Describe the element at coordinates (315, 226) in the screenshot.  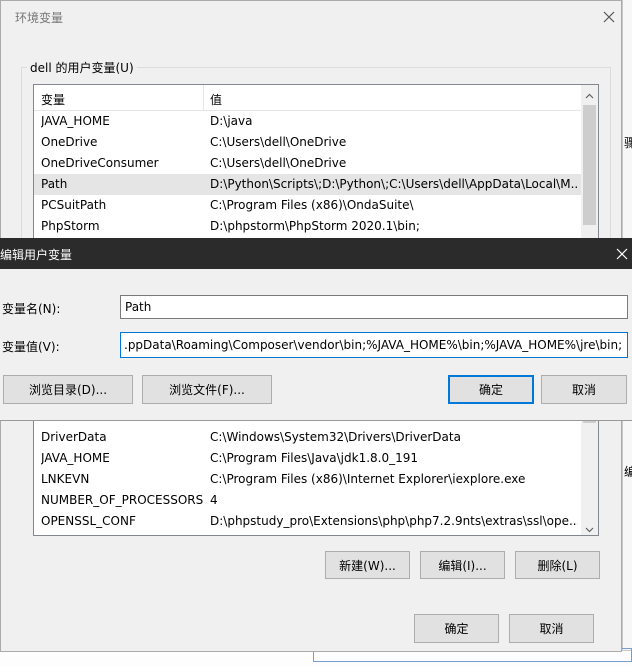
I see `variable-value-cell: D:\phpstorm\PhpStorm 2020.1\bin;` at that location.